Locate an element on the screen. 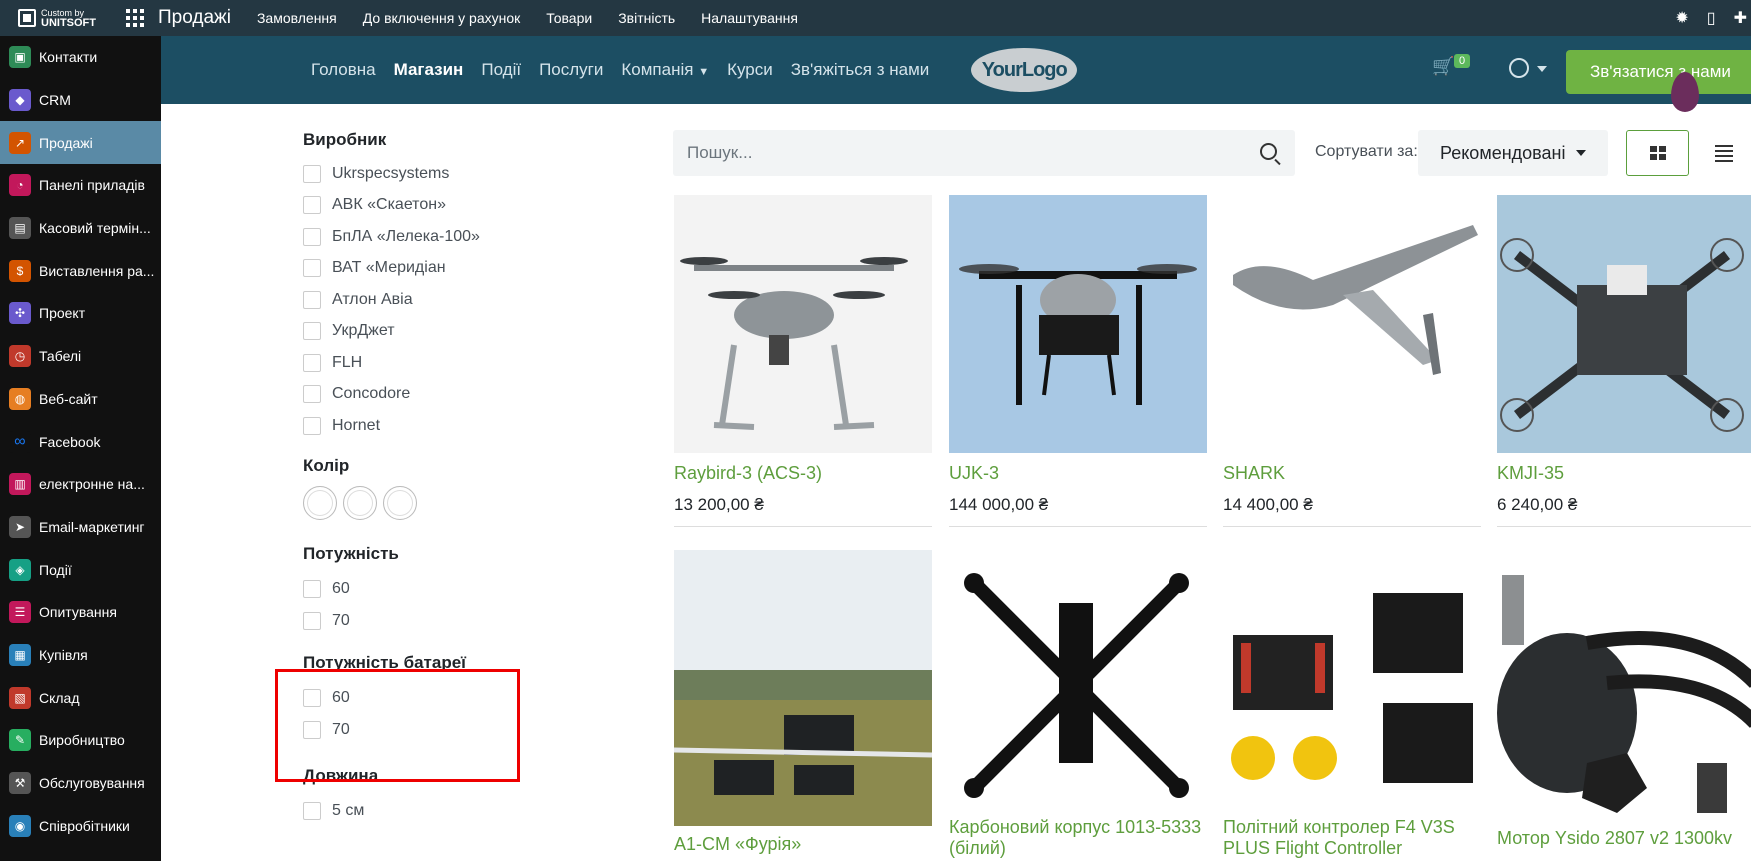 This screenshot has height=861, width=1751. app-title: Продажі is located at coordinates (194, 18).